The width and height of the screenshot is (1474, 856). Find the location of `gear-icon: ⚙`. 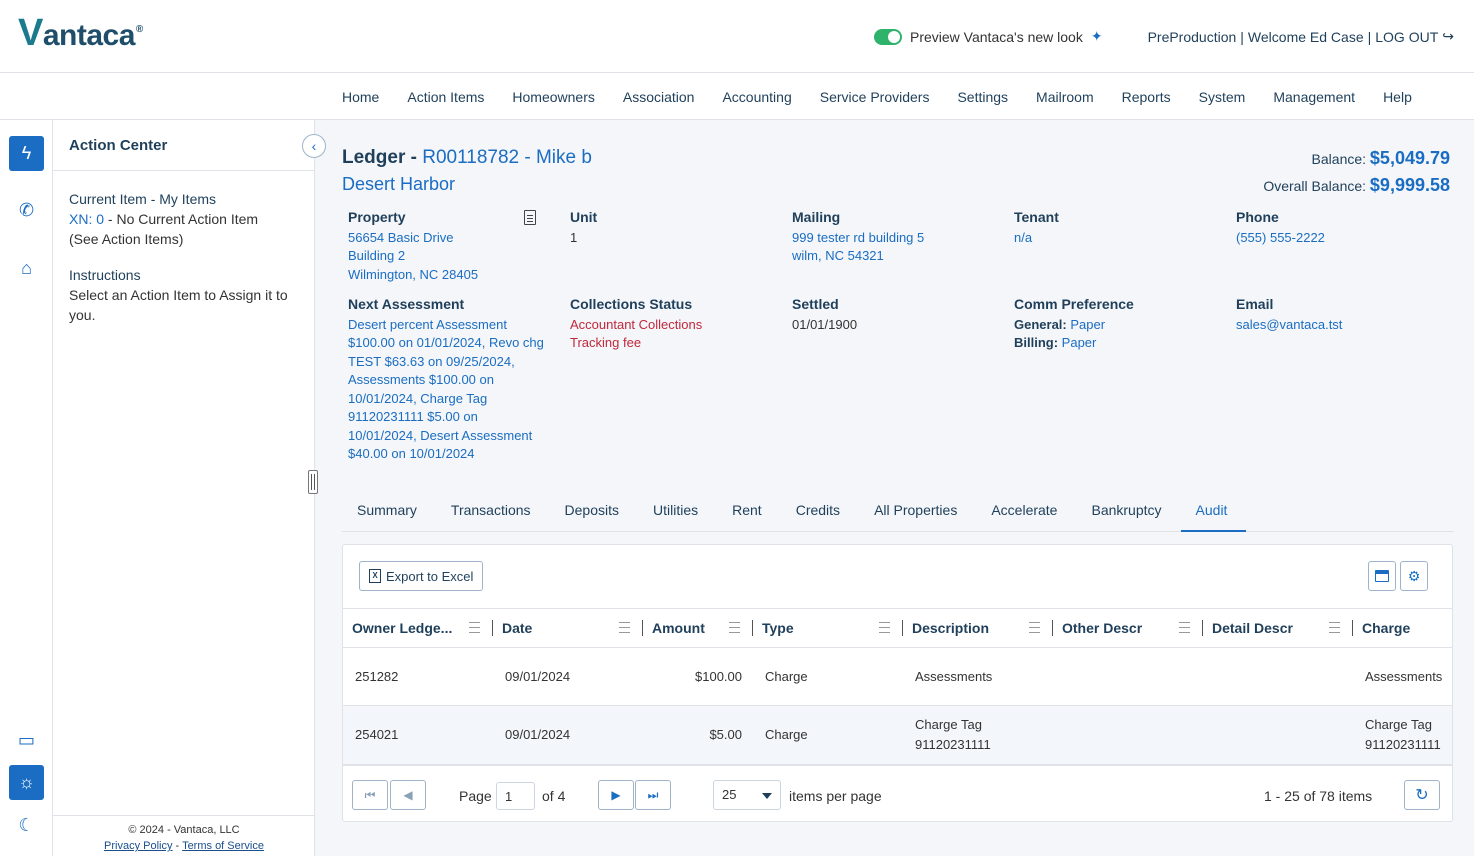

gear-icon: ⚙ is located at coordinates (1414, 575).